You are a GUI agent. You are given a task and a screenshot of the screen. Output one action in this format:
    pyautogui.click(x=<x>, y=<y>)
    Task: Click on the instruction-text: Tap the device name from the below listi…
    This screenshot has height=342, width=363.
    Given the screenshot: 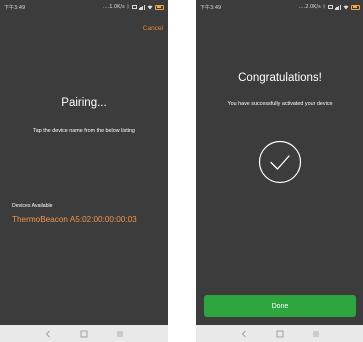 What is the action you would take?
    pyautogui.click(x=84, y=131)
    